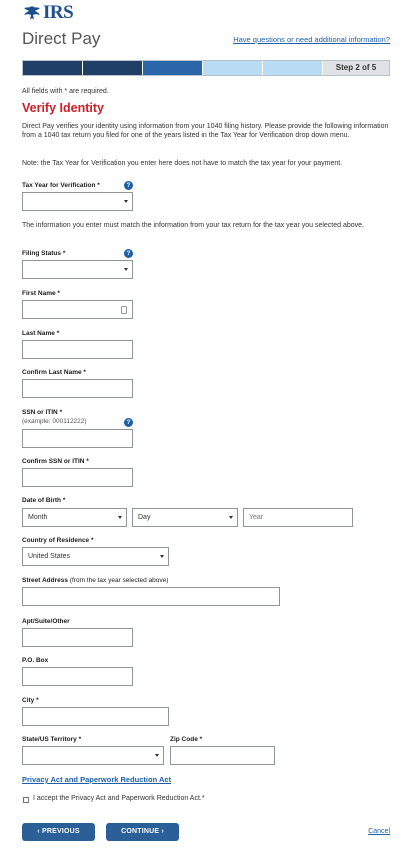 This screenshot has width=415, height=856. Describe the element at coordinates (65, 91) in the screenshot. I see `required-note: All fields with * are required.` at that location.